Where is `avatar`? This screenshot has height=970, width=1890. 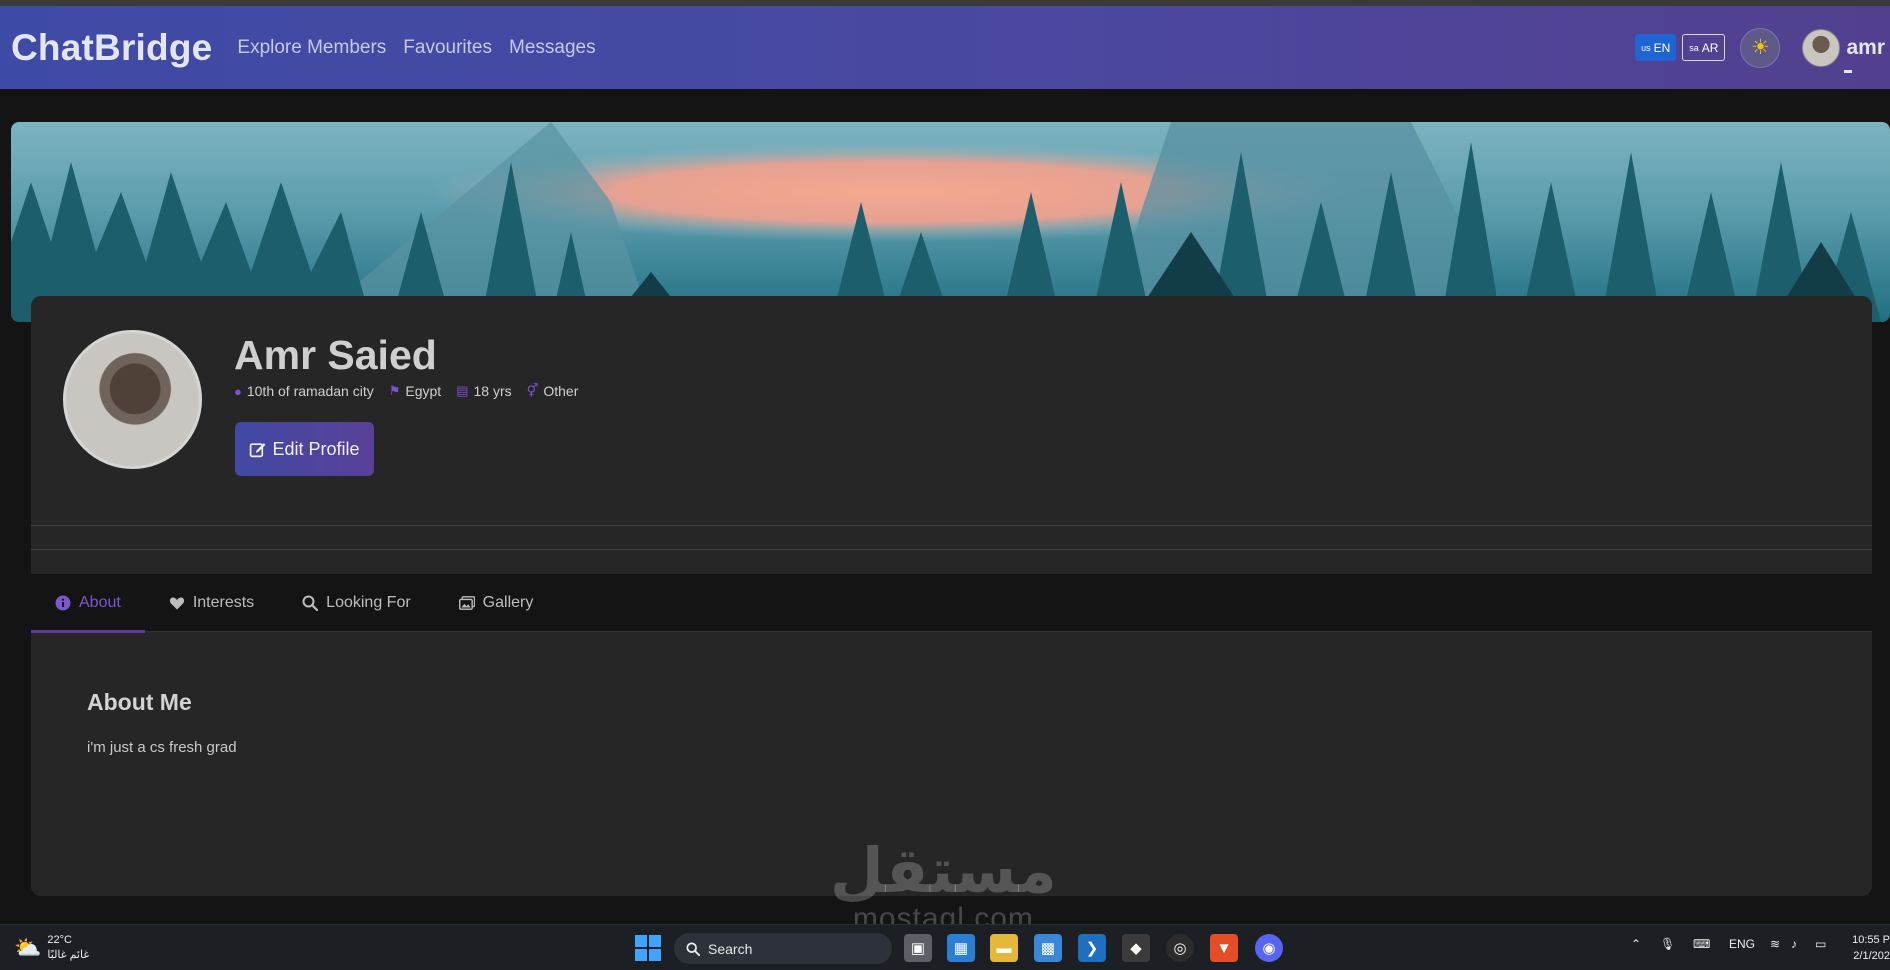 avatar is located at coordinates (1821, 47).